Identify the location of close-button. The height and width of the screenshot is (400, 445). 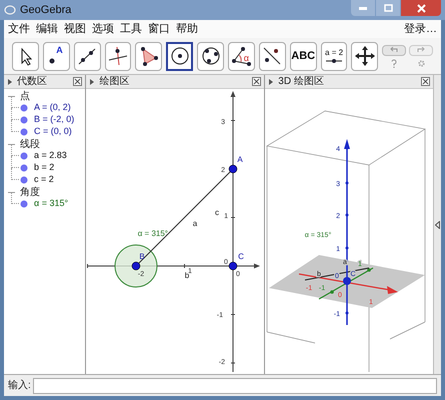
(421, 8).